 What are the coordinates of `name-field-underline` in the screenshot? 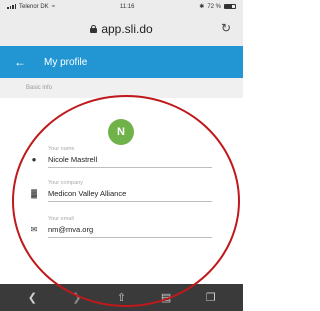 It's located at (130, 167).